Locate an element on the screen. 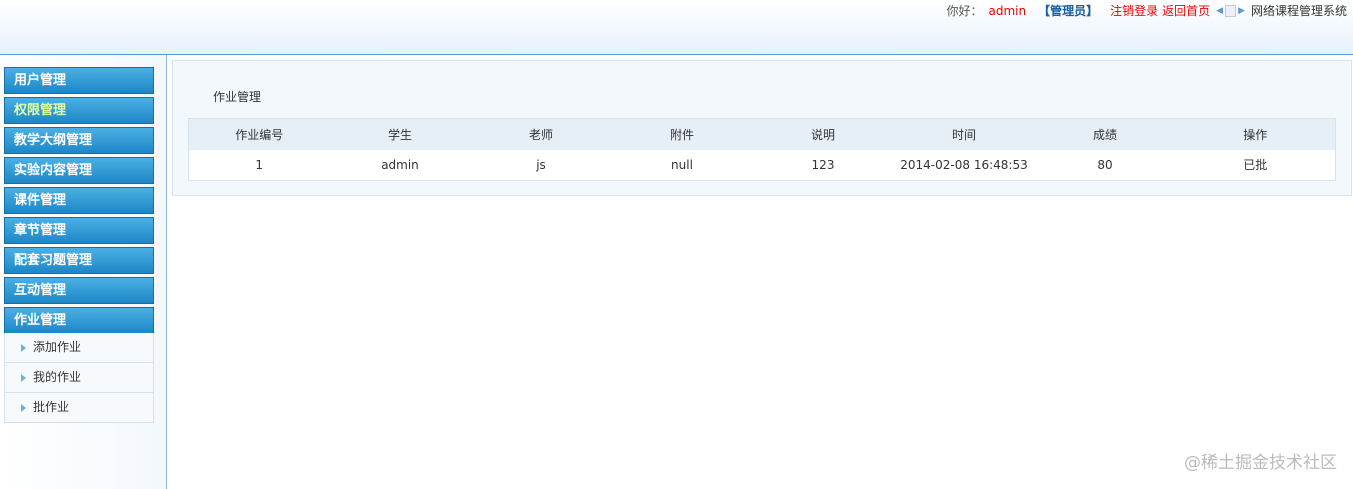 The image size is (1353, 489). top-bar: 你好： admin 【管理员】 注销登录 返回首页 ◀ ▶ 网络课程管理系统 is located at coordinates (1143, 10).